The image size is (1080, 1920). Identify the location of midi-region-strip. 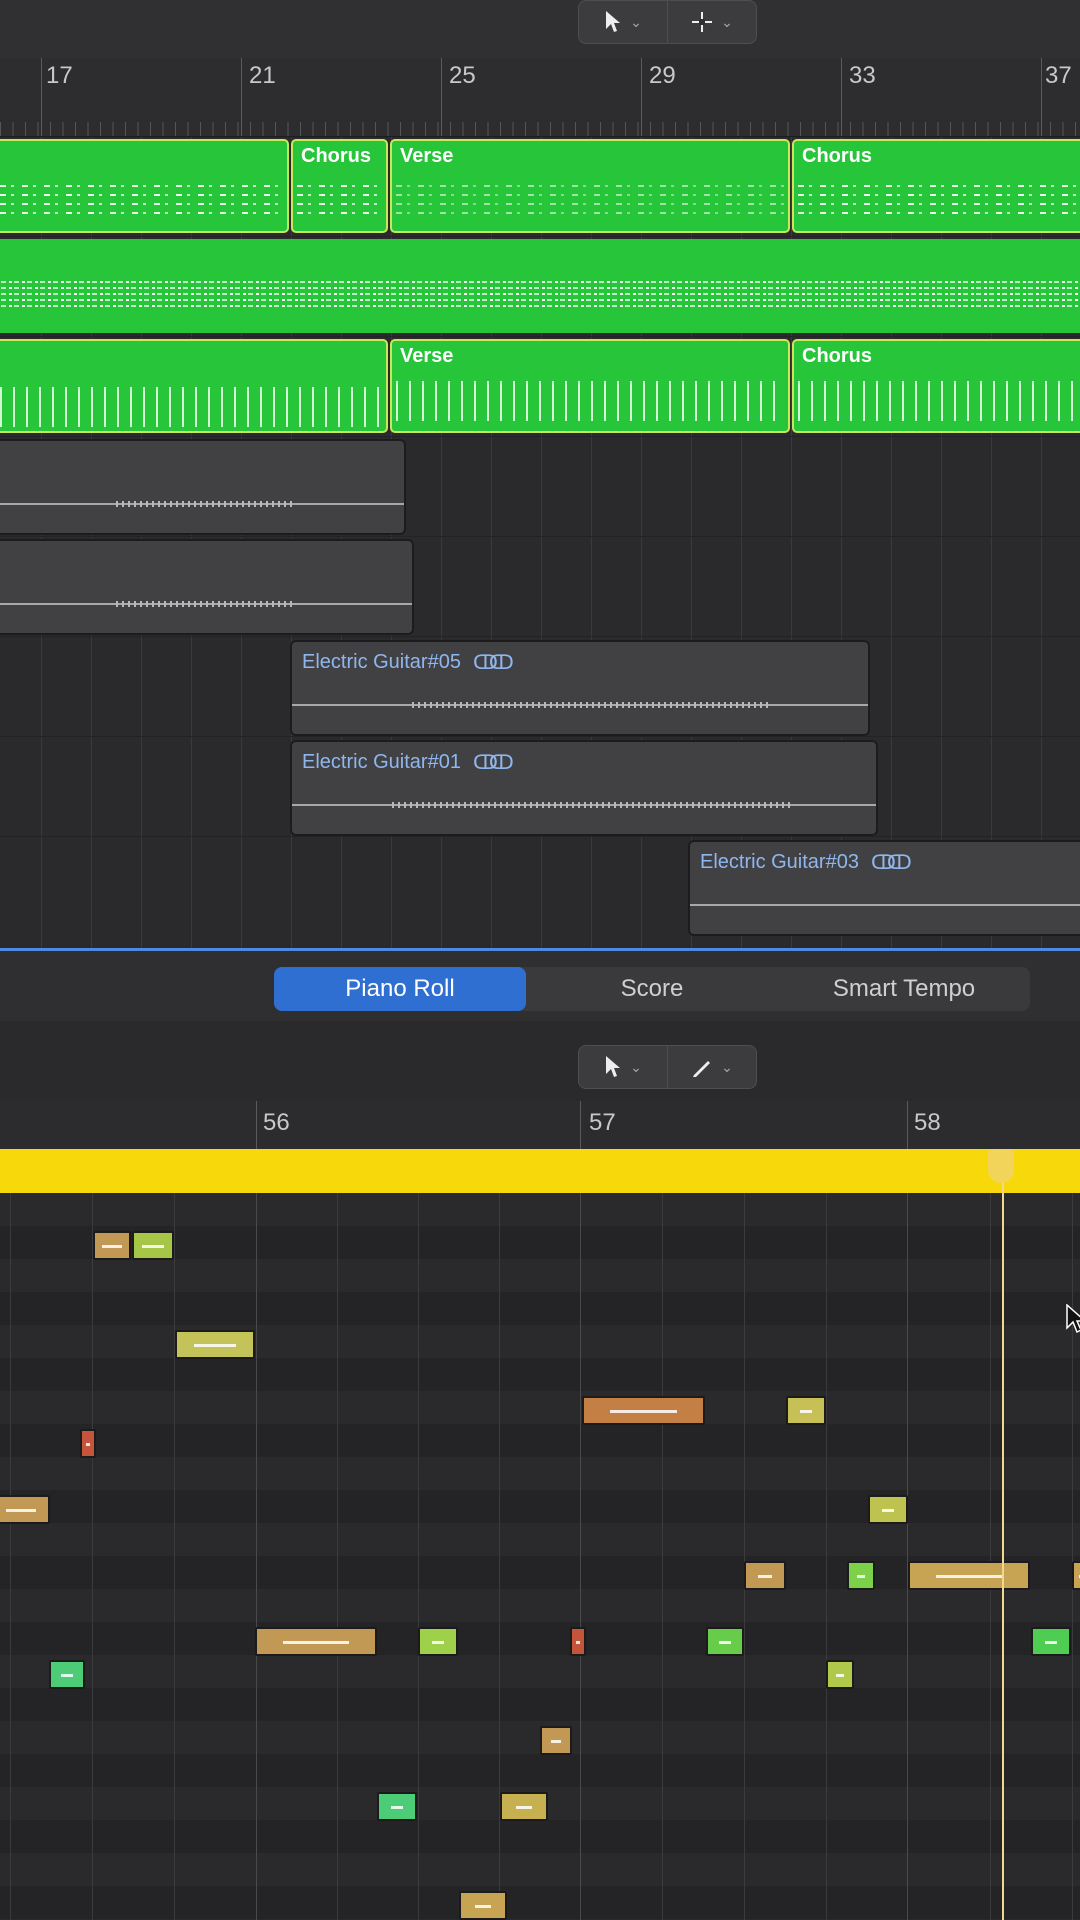
(540, 1171).